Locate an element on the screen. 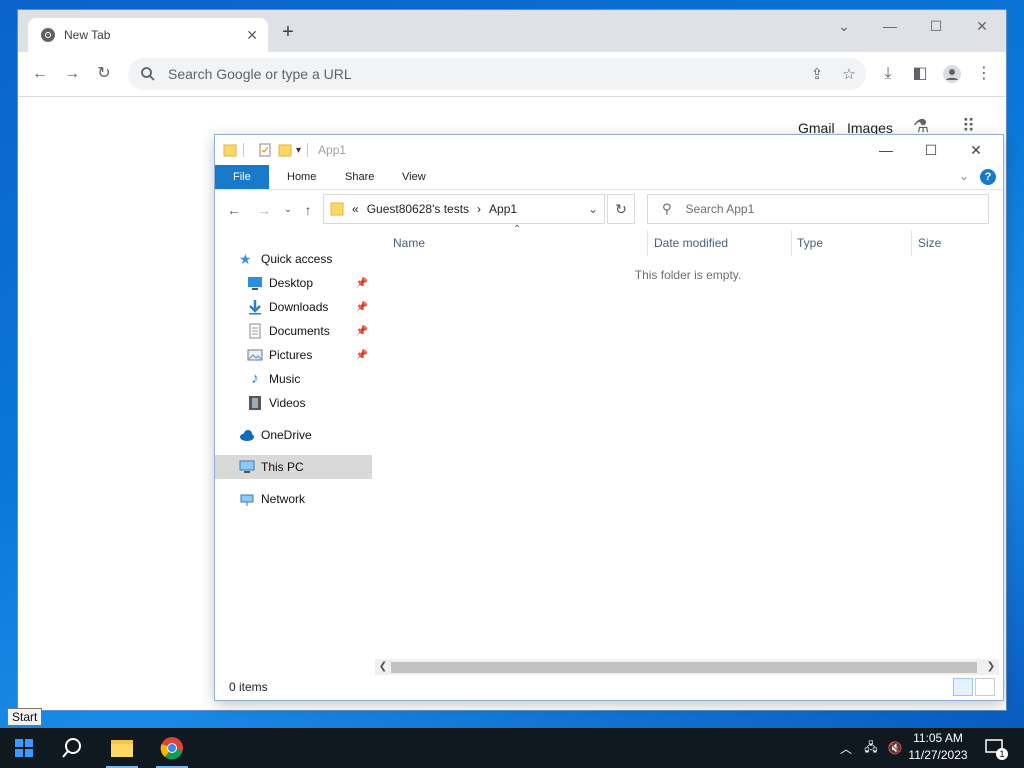 This screenshot has height=768, width=1024. nav-downloads: Downloads 📌 is located at coordinates (293, 307).